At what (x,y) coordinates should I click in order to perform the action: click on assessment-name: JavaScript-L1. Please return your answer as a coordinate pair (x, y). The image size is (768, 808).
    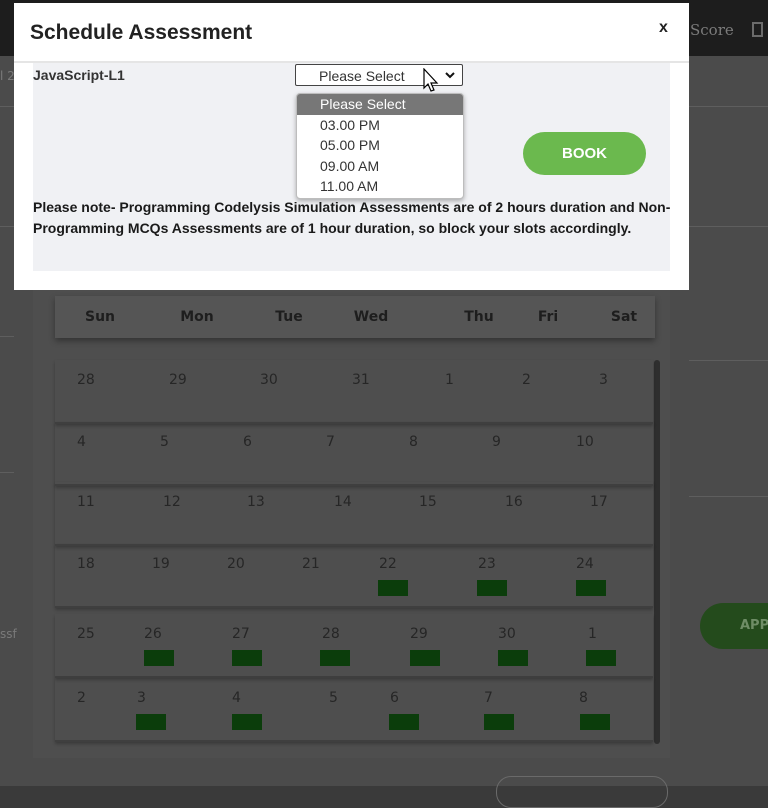
    Looking at the image, I should click on (79, 75).